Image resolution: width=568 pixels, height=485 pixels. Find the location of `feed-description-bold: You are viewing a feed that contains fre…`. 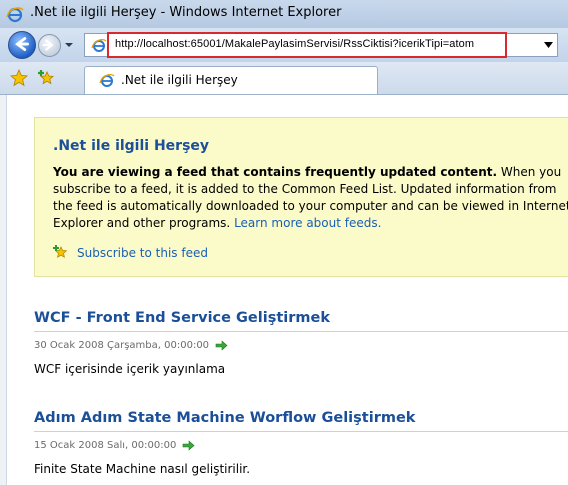

feed-description-bold: You are viewing a feed that contains fre… is located at coordinates (275, 172).